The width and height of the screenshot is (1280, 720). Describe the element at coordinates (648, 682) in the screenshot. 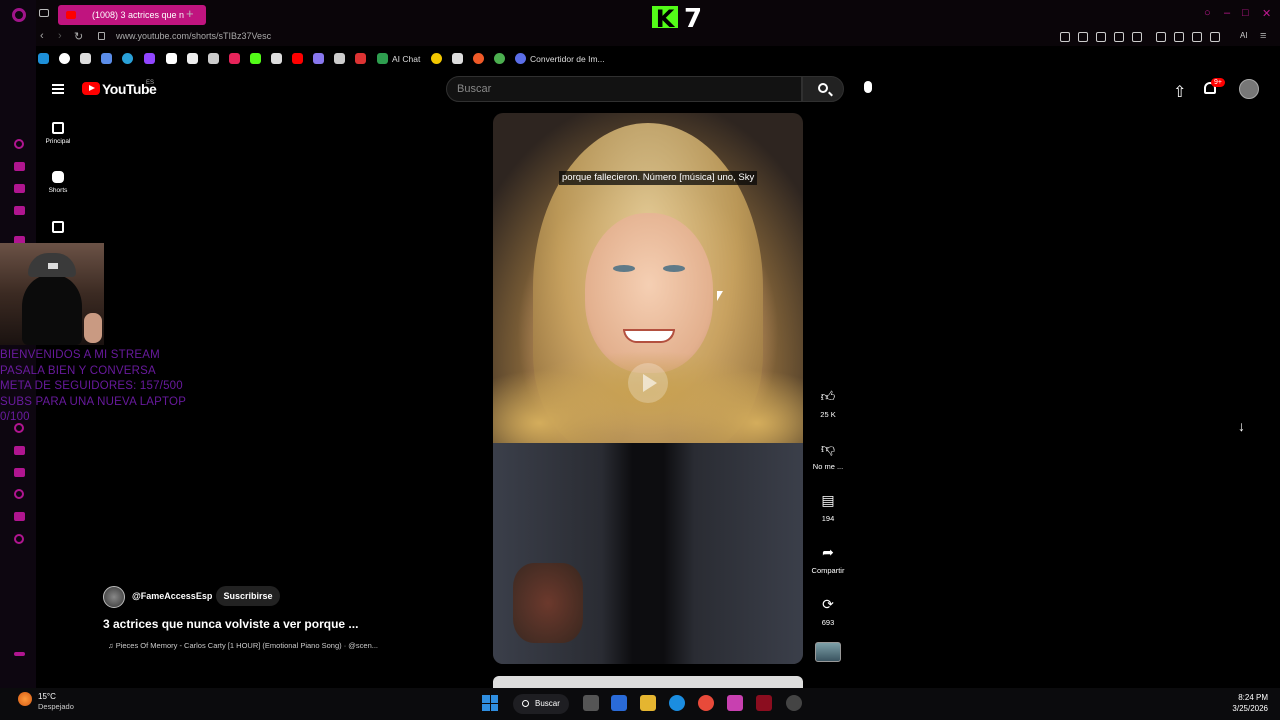

I see `next-video-peek` at that location.